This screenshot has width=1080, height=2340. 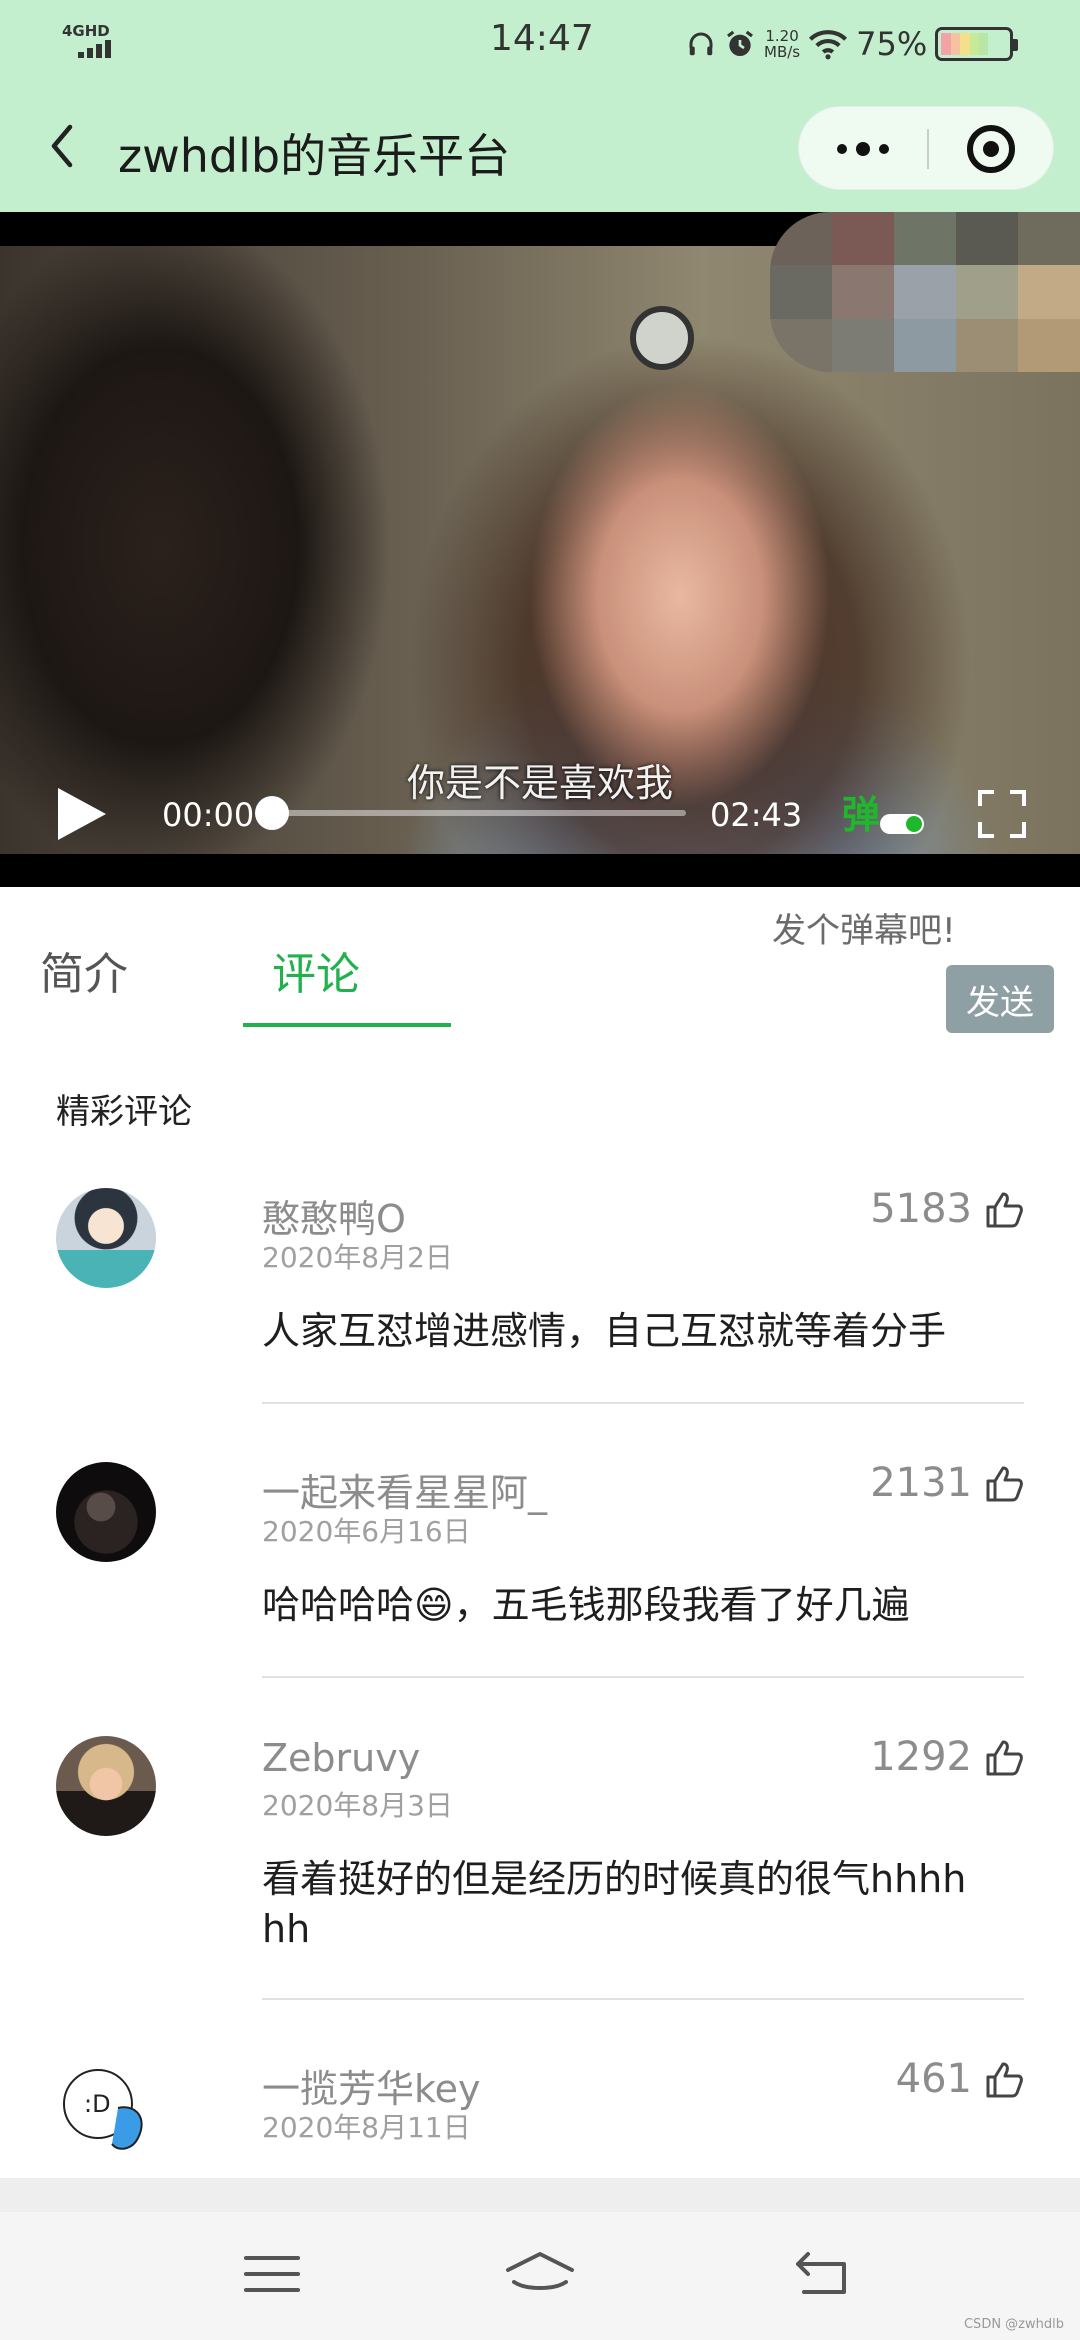 I want to click on like-count: 461, so click(x=933, y=2079).